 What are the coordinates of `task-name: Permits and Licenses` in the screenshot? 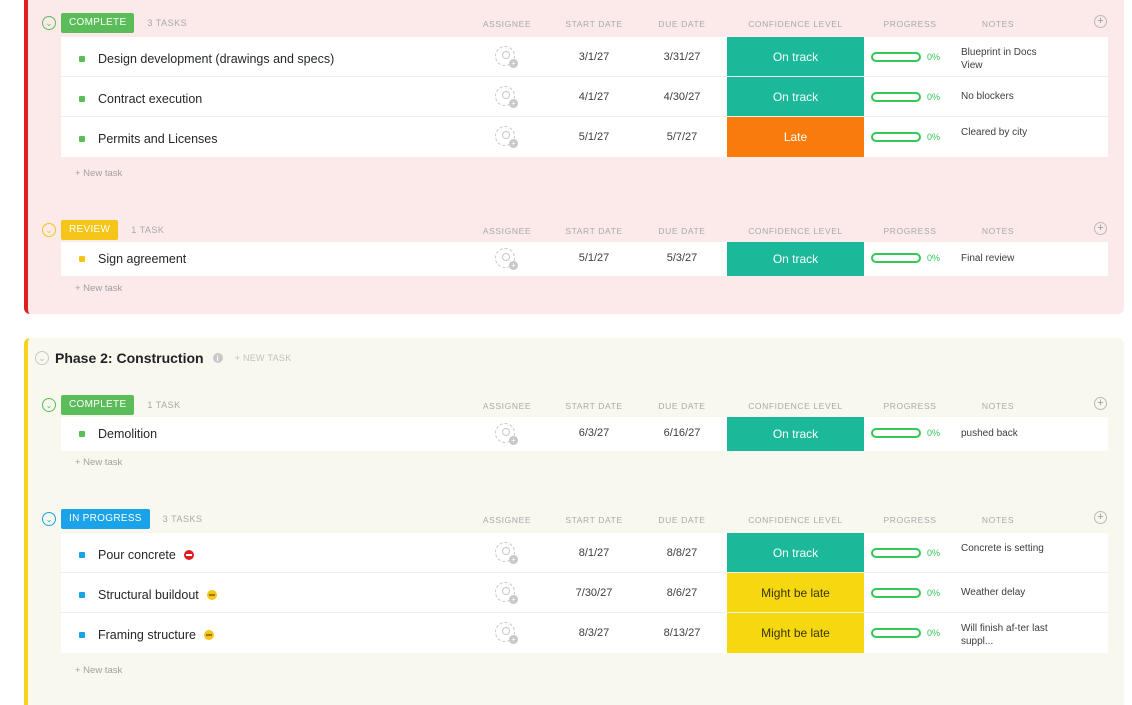 It's located at (158, 139).